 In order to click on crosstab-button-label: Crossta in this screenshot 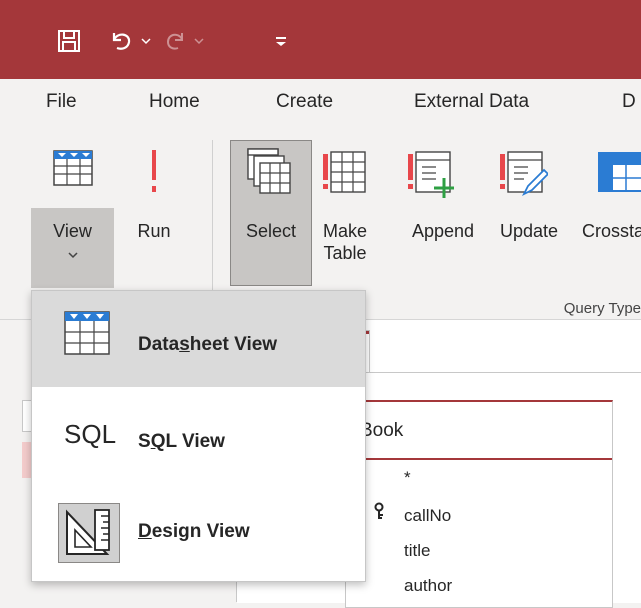, I will do `click(611, 231)`.